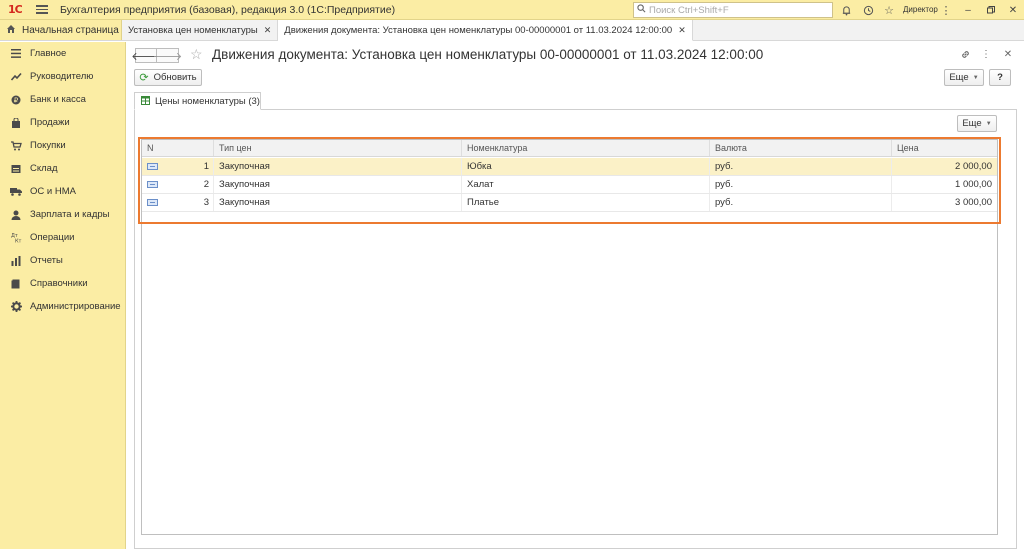 This screenshot has width=1024, height=549. I want to click on forward-arrow-icon: 🡒, so click(167, 55).